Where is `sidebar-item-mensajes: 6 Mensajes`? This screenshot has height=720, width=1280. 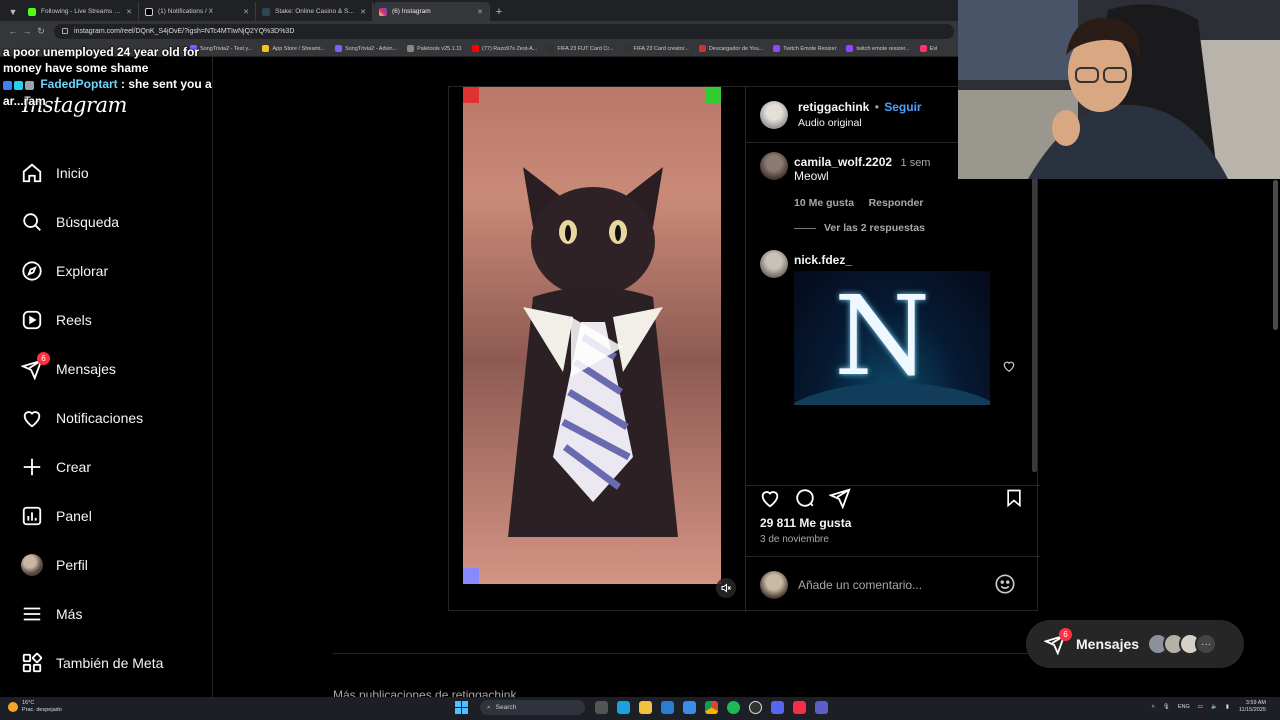 sidebar-item-mensajes: 6 Mensajes is located at coordinates (68, 367).